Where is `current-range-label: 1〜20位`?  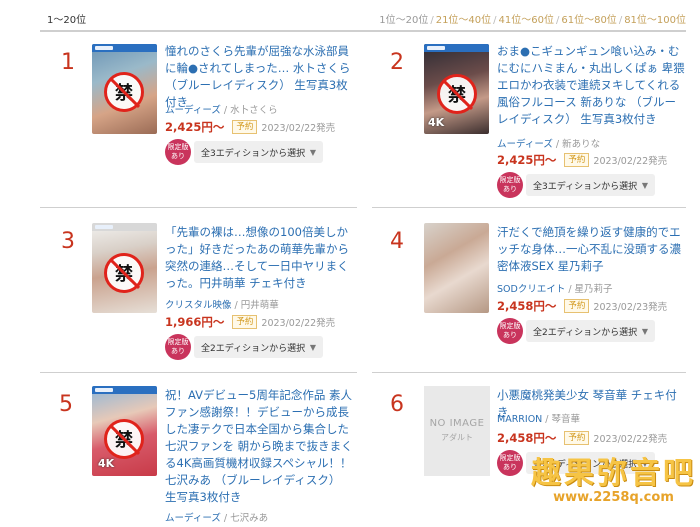
current-range-label: 1〜20位 is located at coordinates (67, 20).